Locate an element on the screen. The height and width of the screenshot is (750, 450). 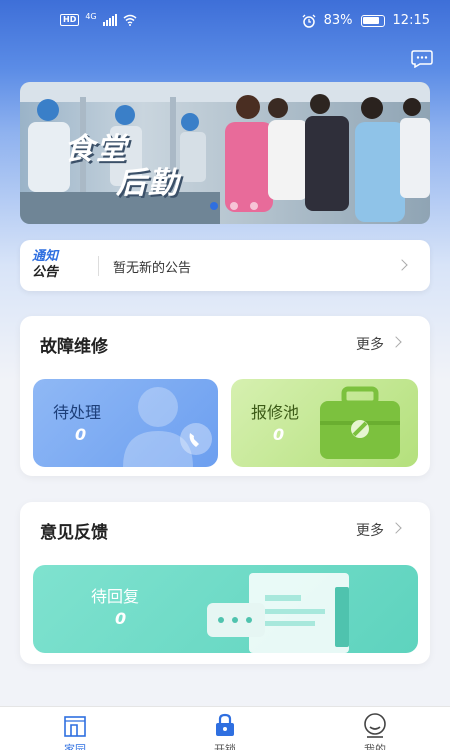
tab-profile: 我的 is located at coordinates (375, 728).